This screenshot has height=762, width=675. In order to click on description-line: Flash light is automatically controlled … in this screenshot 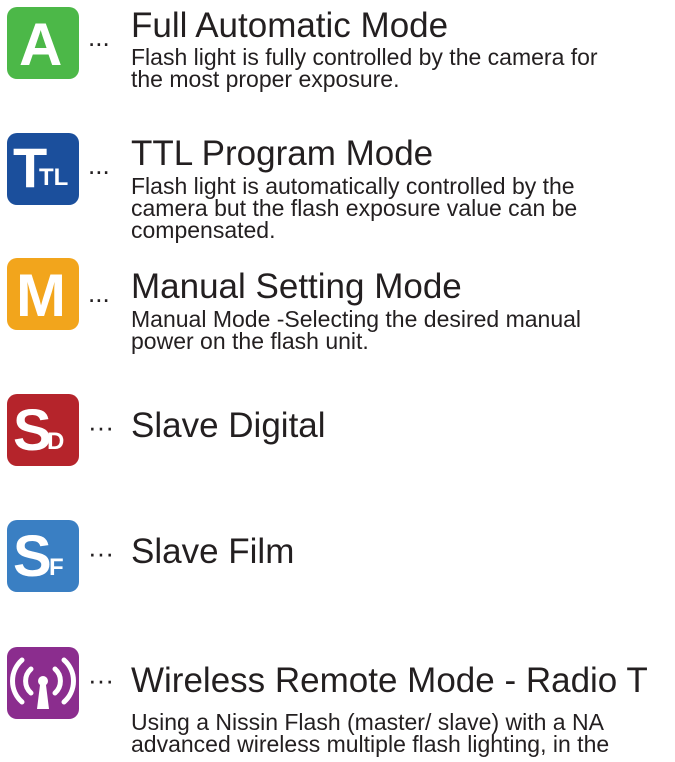, I will do `click(353, 186)`.